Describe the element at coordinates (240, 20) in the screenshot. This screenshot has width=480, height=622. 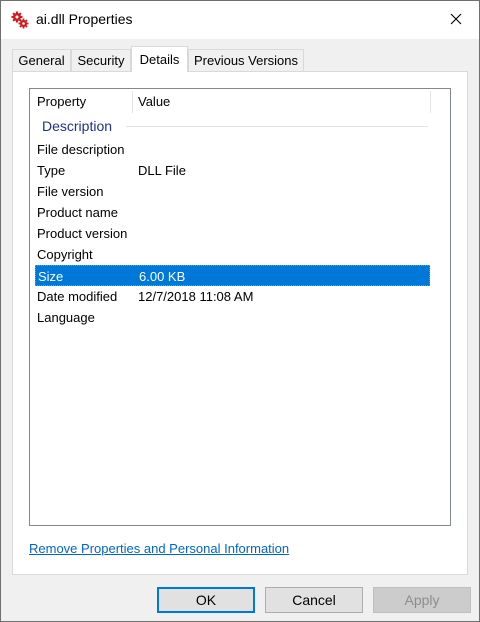
I see `title-bar: ai.dll Properties` at that location.